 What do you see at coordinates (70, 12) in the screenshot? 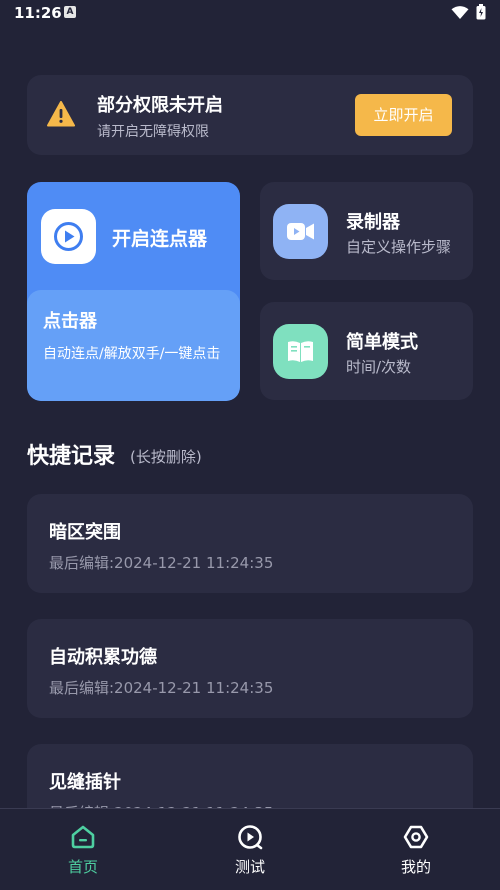
I see `app-badge-icon: A` at bounding box center [70, 12].